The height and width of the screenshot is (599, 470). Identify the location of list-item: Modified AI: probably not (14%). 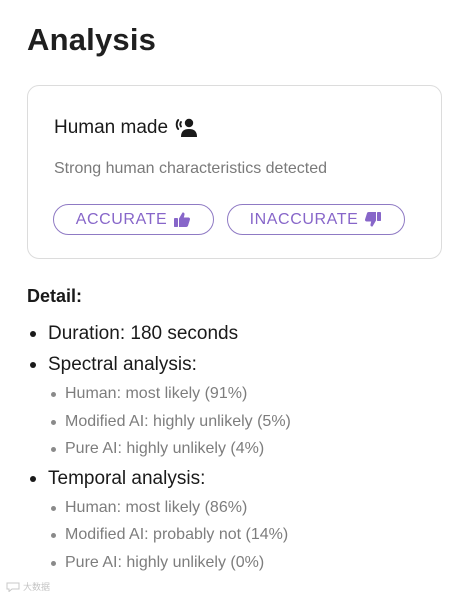
(247, 535).